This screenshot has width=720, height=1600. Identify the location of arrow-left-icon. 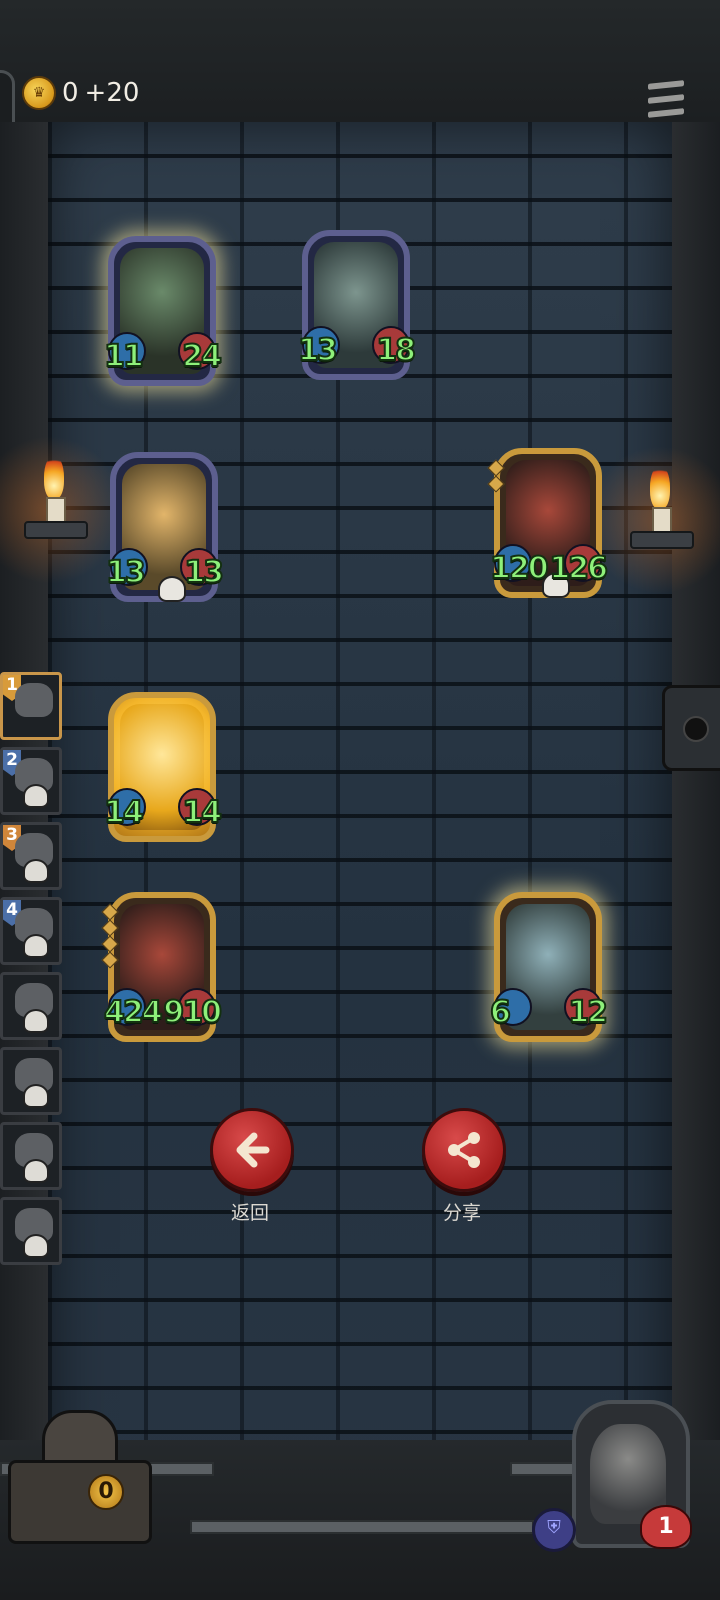
(253, 1150).